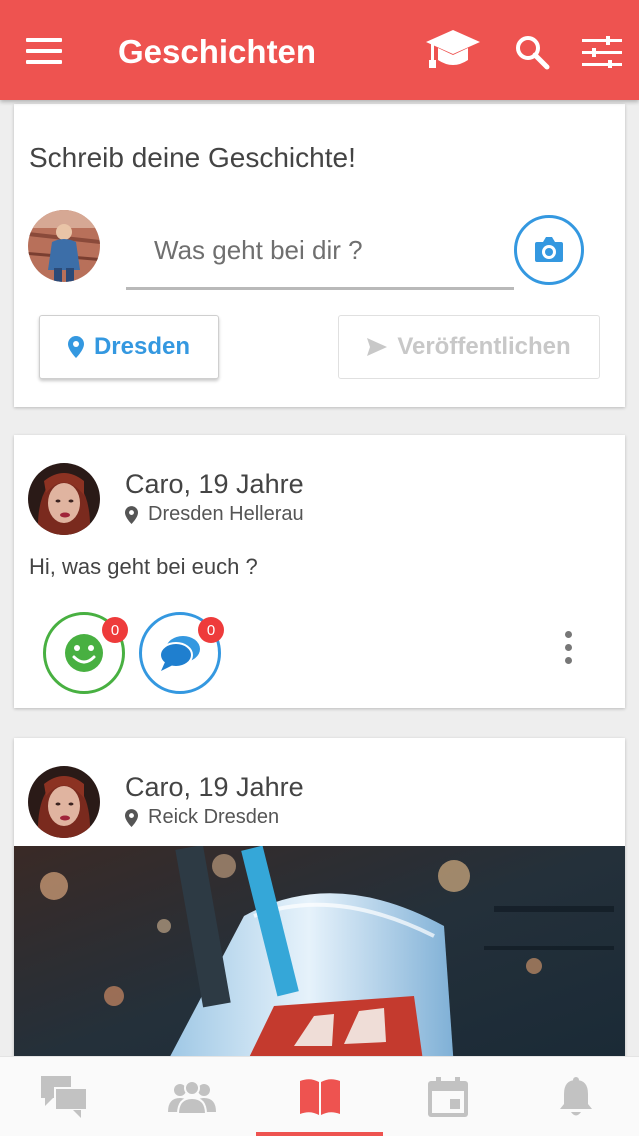 The height and width of the screenshot is (1136, 639). I want to click on calendar-icon, so click(447, 1097).